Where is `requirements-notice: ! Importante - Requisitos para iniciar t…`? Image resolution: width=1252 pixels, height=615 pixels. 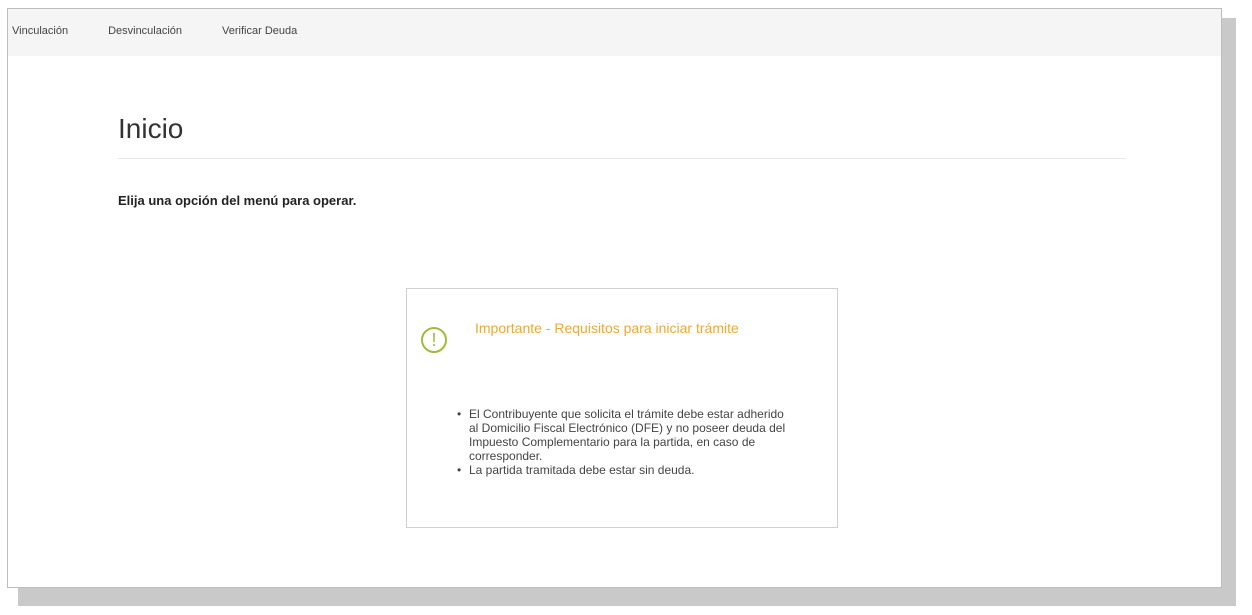
requirements-notice: ! Importante - Requisitos para iniciar t… is located at coordinates (622, 408).